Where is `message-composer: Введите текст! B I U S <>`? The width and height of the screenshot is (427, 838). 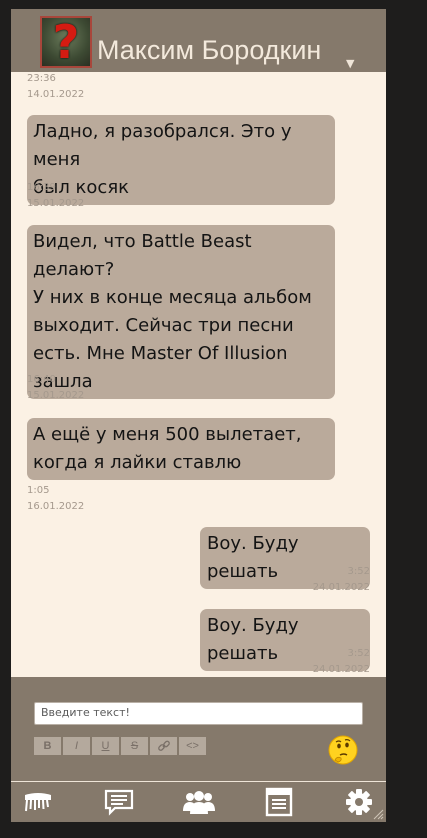 message-composer: Введите текст! B I U S <> is located at coordinates (198, 729).